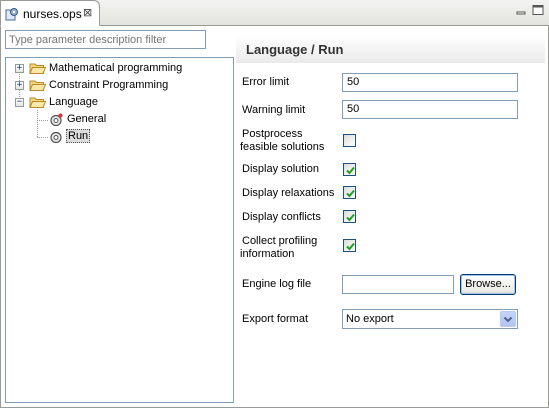 This screenshot has width=549, height=408. I want to click on close-tab-icon: ⊠, so click(87, 12).